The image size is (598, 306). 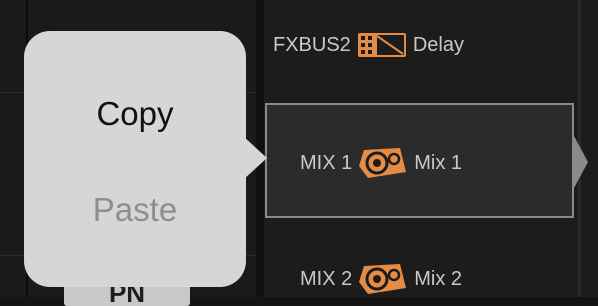 I want to click on copy-menu-item: Copy, so click(x=135, y=114).